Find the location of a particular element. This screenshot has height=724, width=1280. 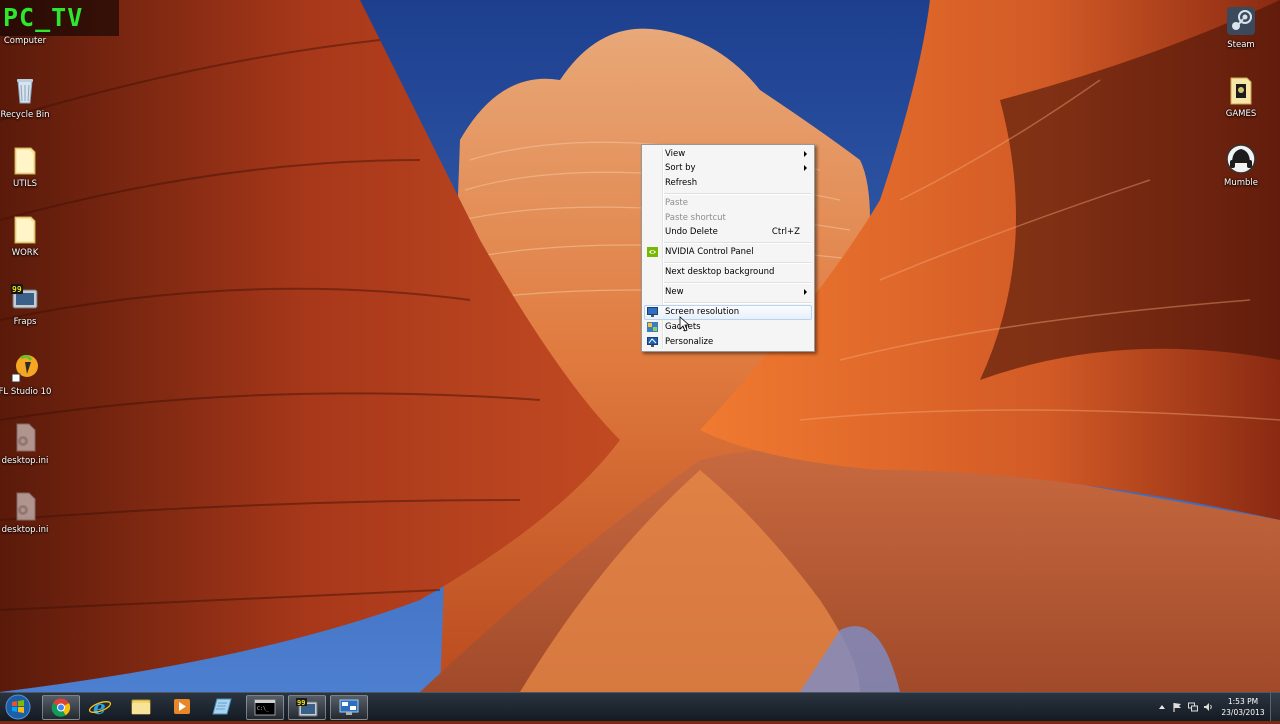

menu-item-personalize: Personalize is located at coordinates (728, 342).